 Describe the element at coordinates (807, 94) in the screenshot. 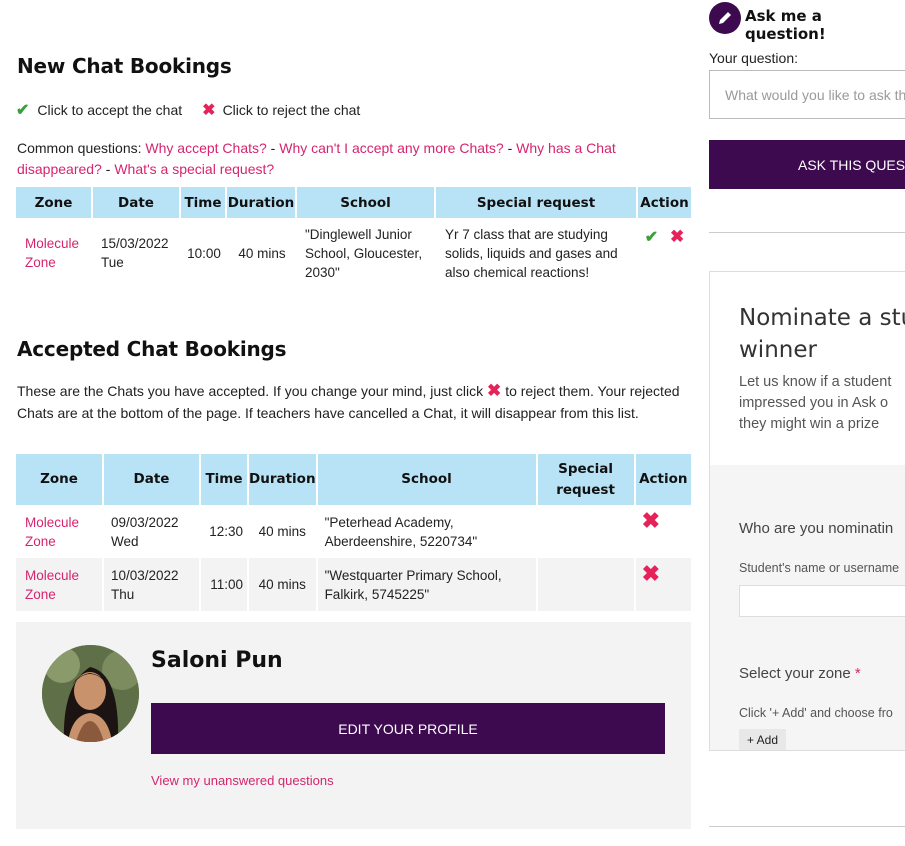

I see `question-input` at that location.